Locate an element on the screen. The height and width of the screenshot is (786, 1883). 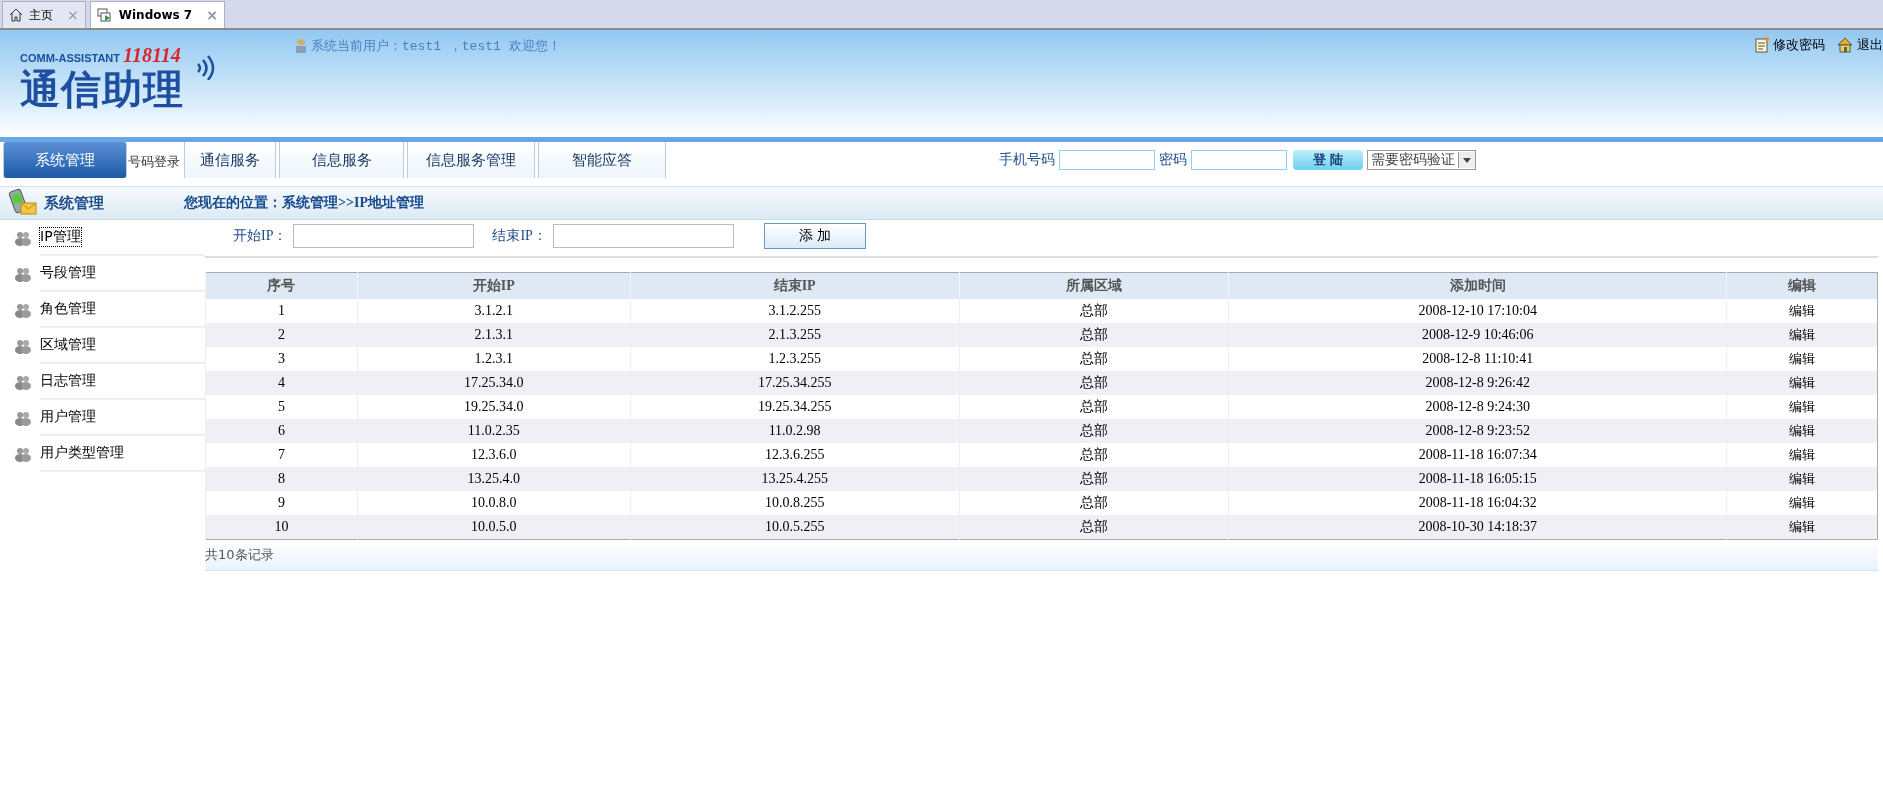
sidebar-item: 区域管理 is located at coordinates (102, 346).